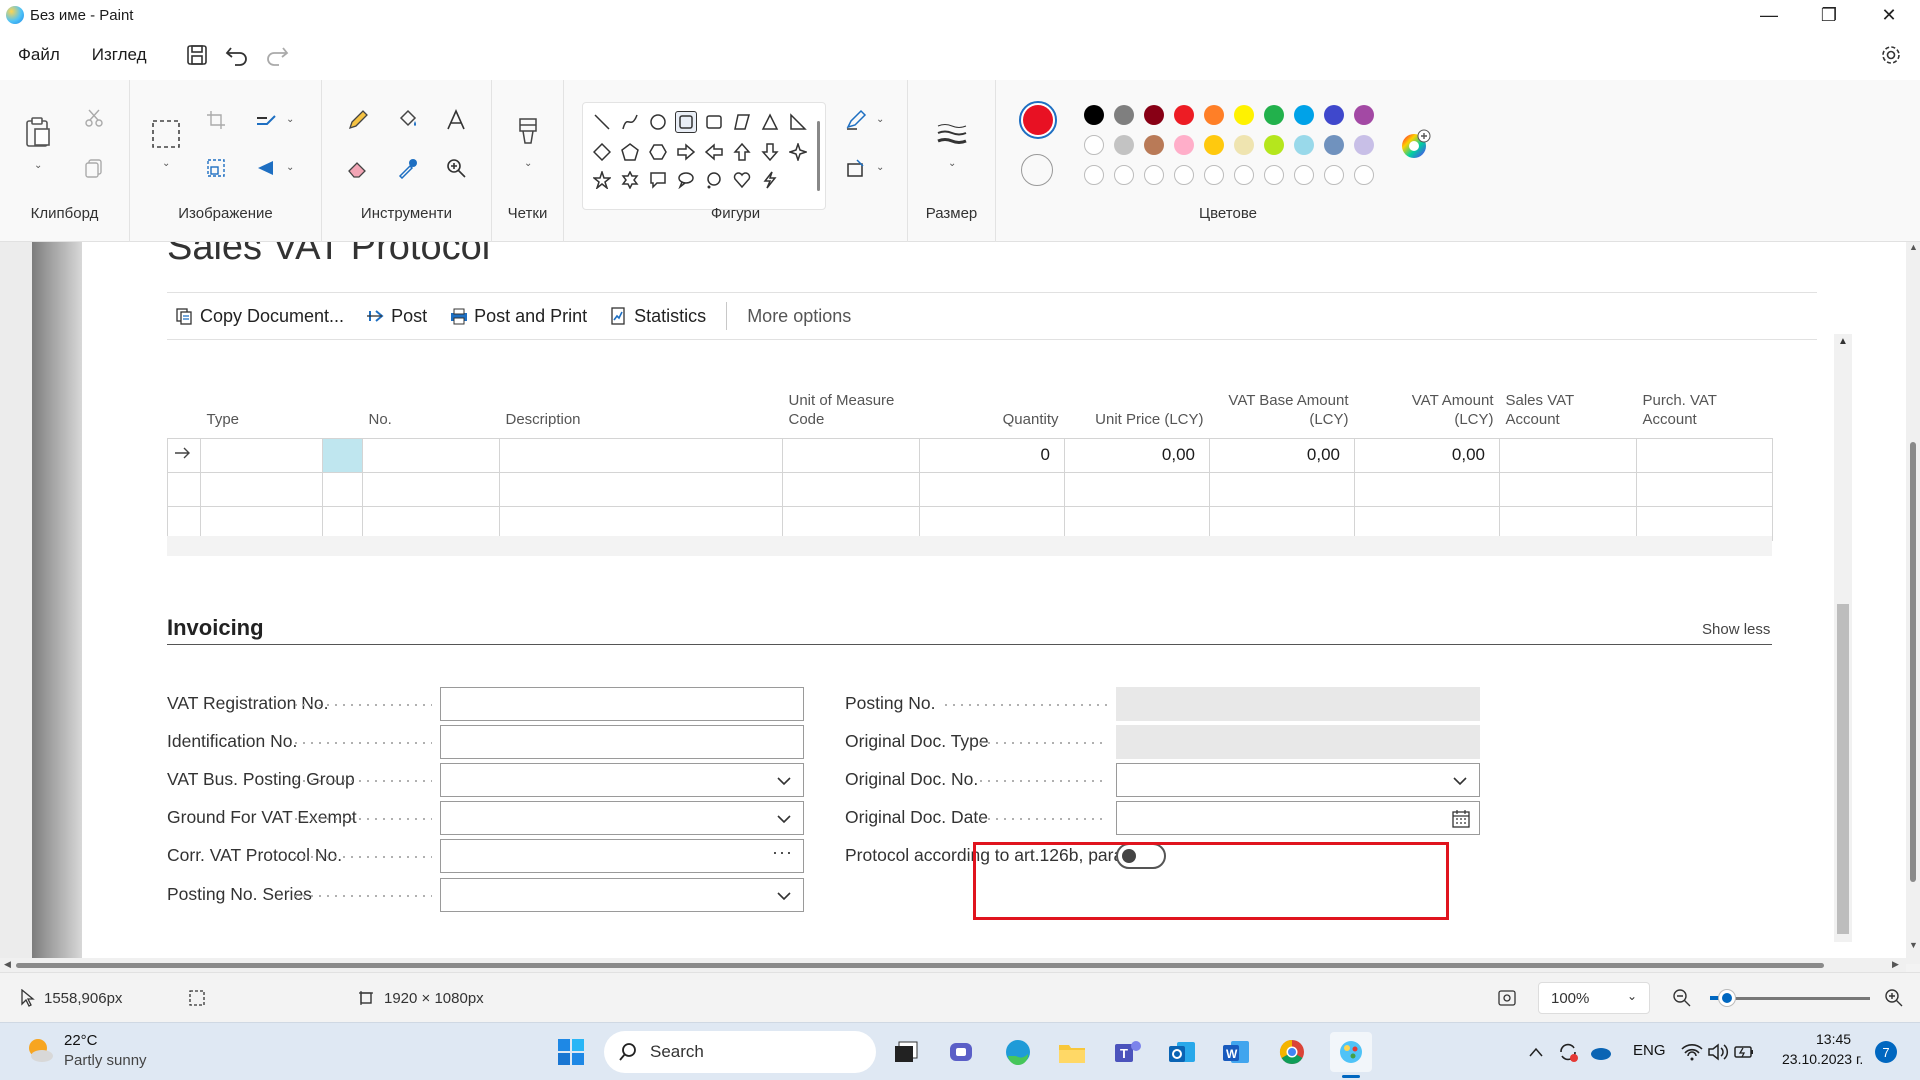 The image size is (1920, 1080). What do you see at coordinates (1829, 15) in the screenshot?
I see `maximize-button: ❐` at bounding box center [1829, 15].